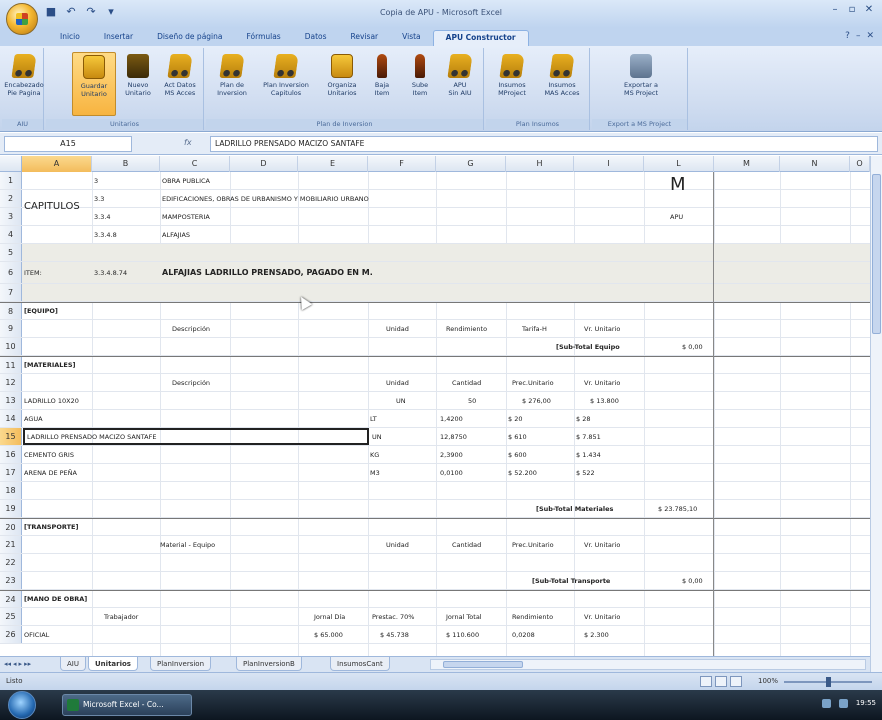 Image resolution: width=882 pixels, height=720 pixels. What do you see at coordinates (264, 164) in the screenshot?
I see `column-header: D` at bounding box center [264, 164].